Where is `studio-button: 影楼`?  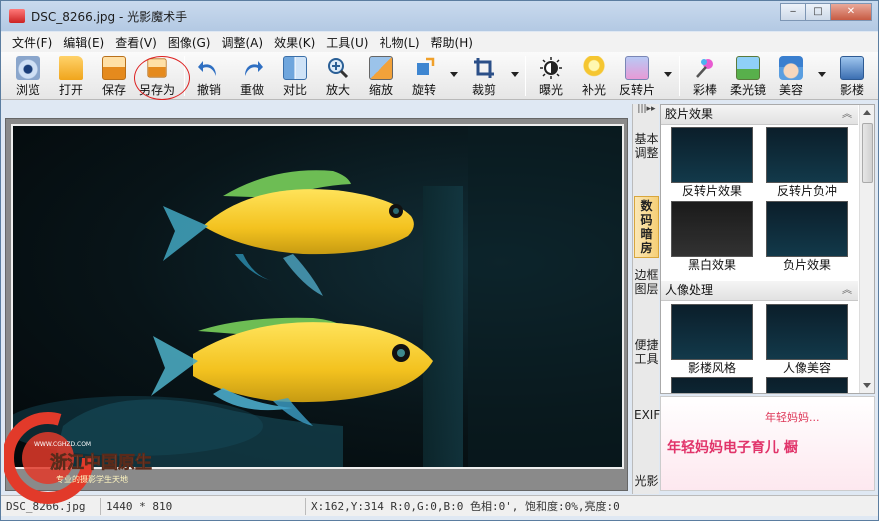 studio-button: 影楼 is located at coordinates (852, 76).